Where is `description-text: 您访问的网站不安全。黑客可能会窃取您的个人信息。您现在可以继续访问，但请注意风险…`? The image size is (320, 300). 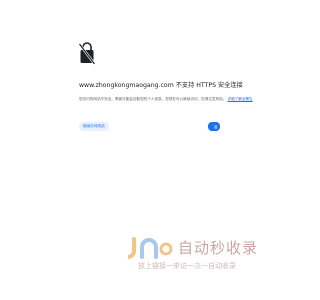 description-text: 您访问的网站不安全。黑客可能会窃取您的个人信息。您现在可以继续访问，但请注意风险… is located at coordinates (153, 99).